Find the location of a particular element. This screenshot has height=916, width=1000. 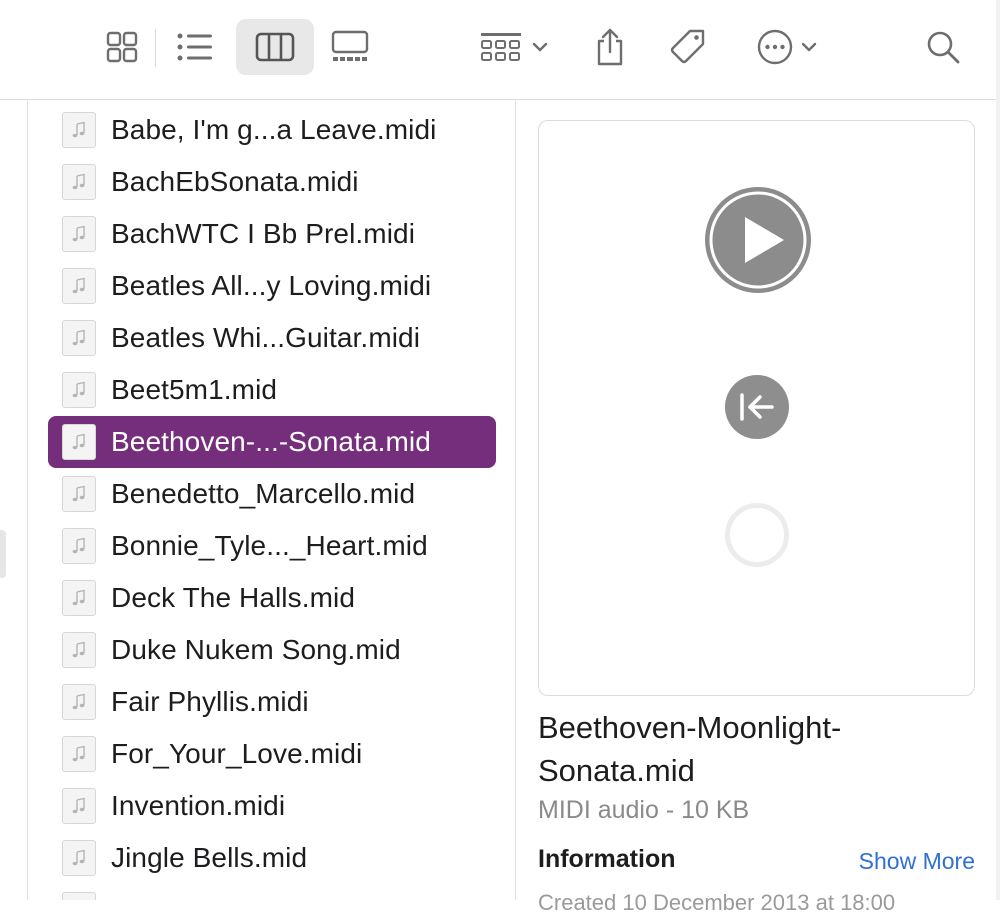

ellipsis-circle-icon is located at coordinates (775, 47).